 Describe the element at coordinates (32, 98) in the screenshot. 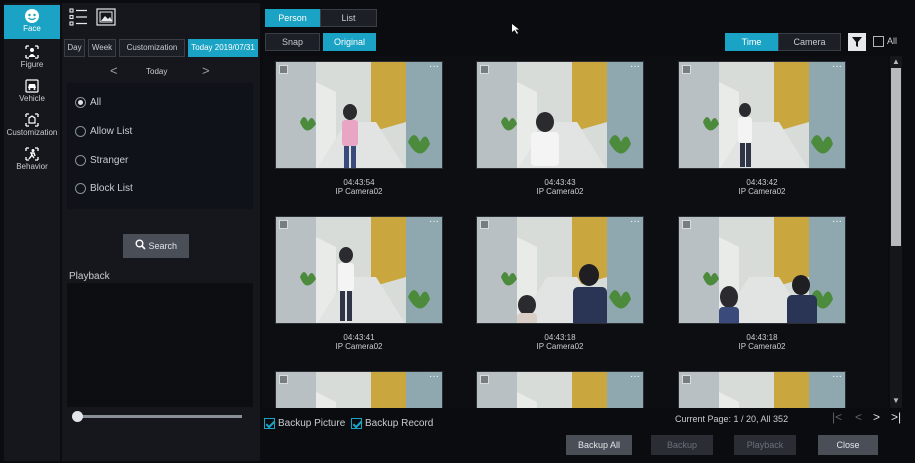

I see `sidebar-item-label: Vehicle` at that location.